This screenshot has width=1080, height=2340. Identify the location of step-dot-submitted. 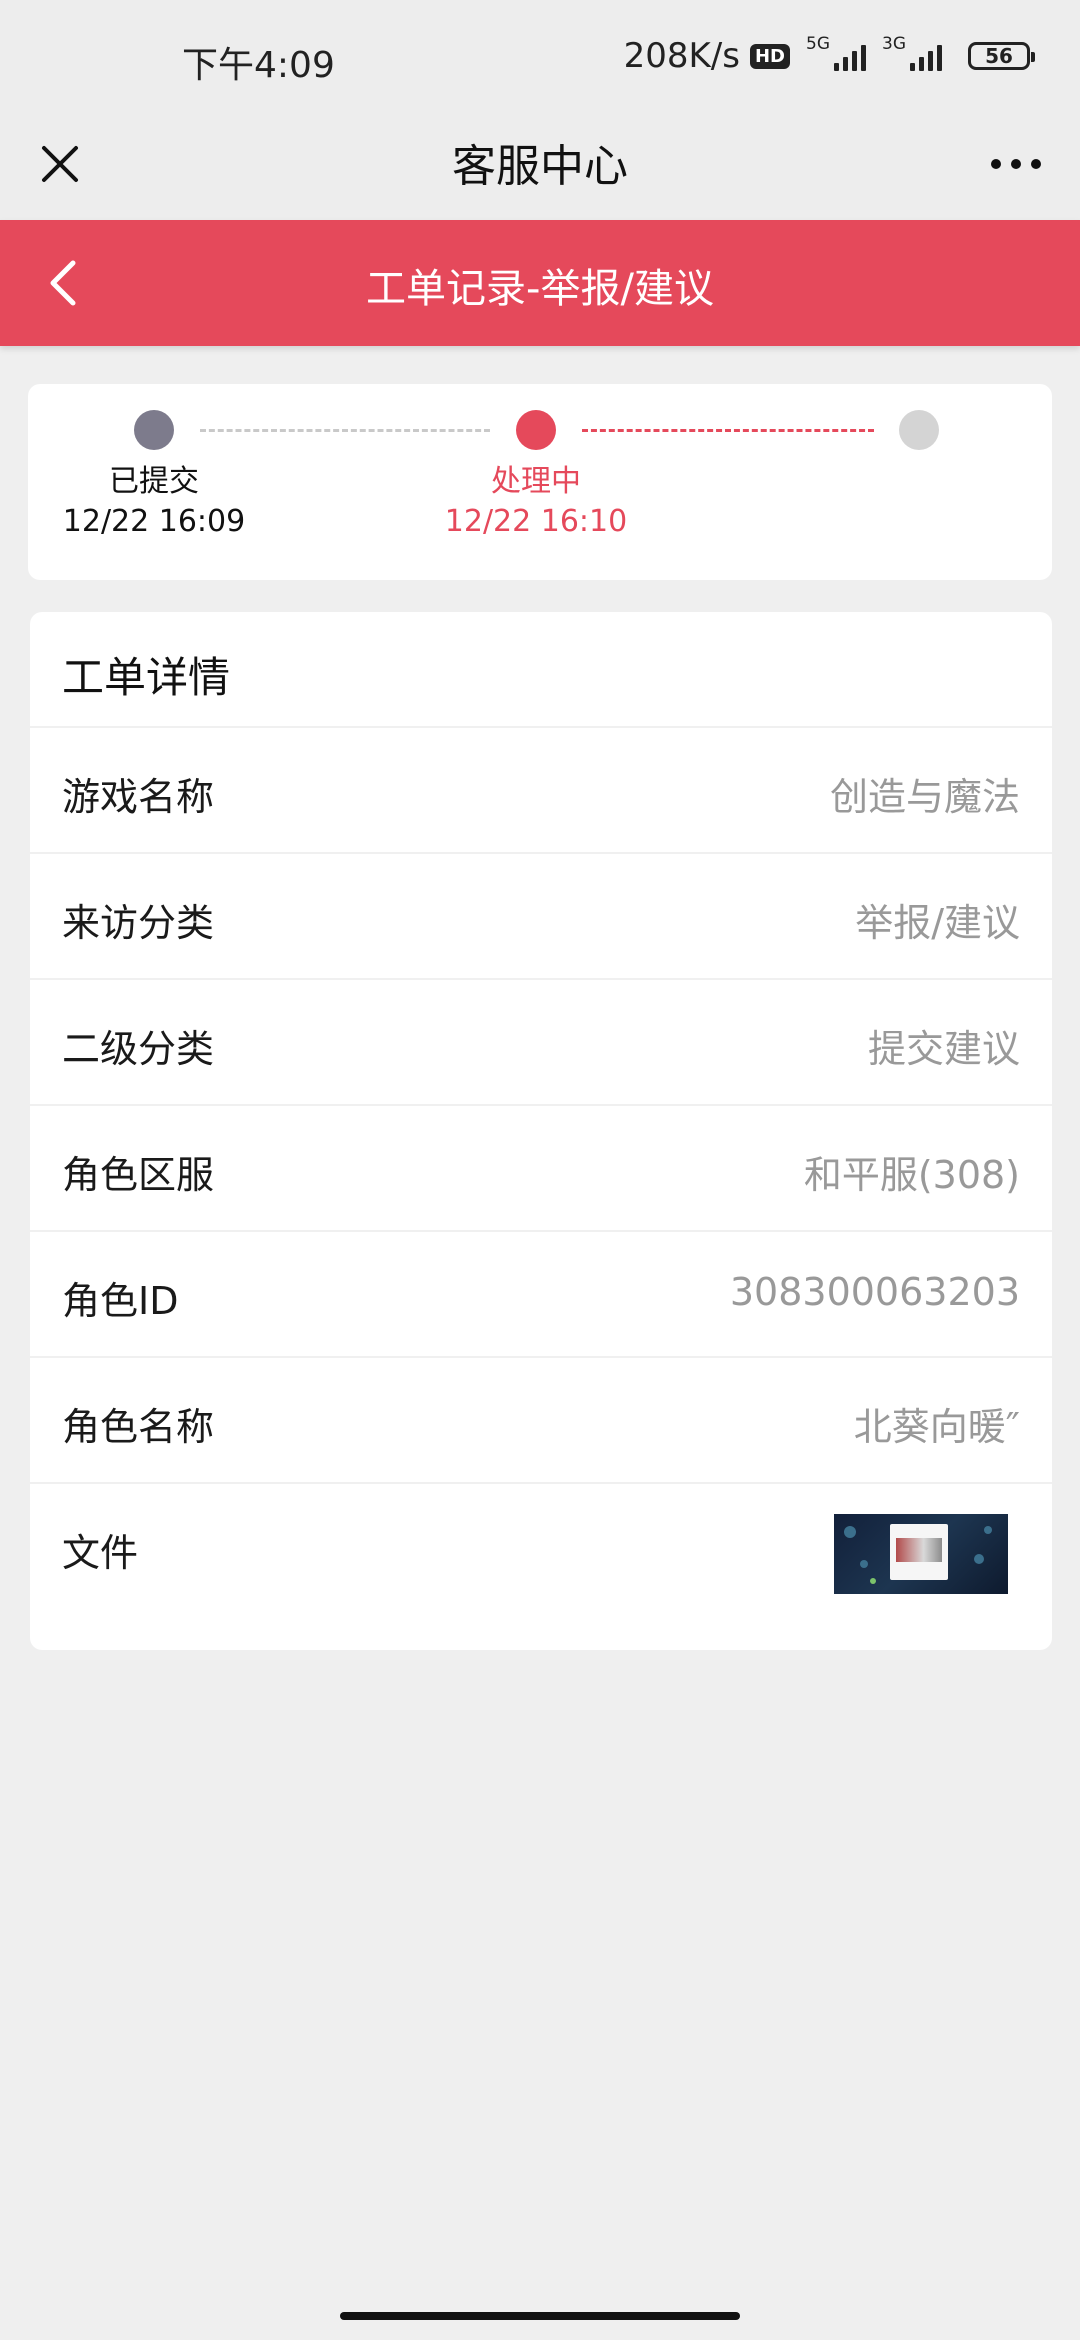
(154, 430).